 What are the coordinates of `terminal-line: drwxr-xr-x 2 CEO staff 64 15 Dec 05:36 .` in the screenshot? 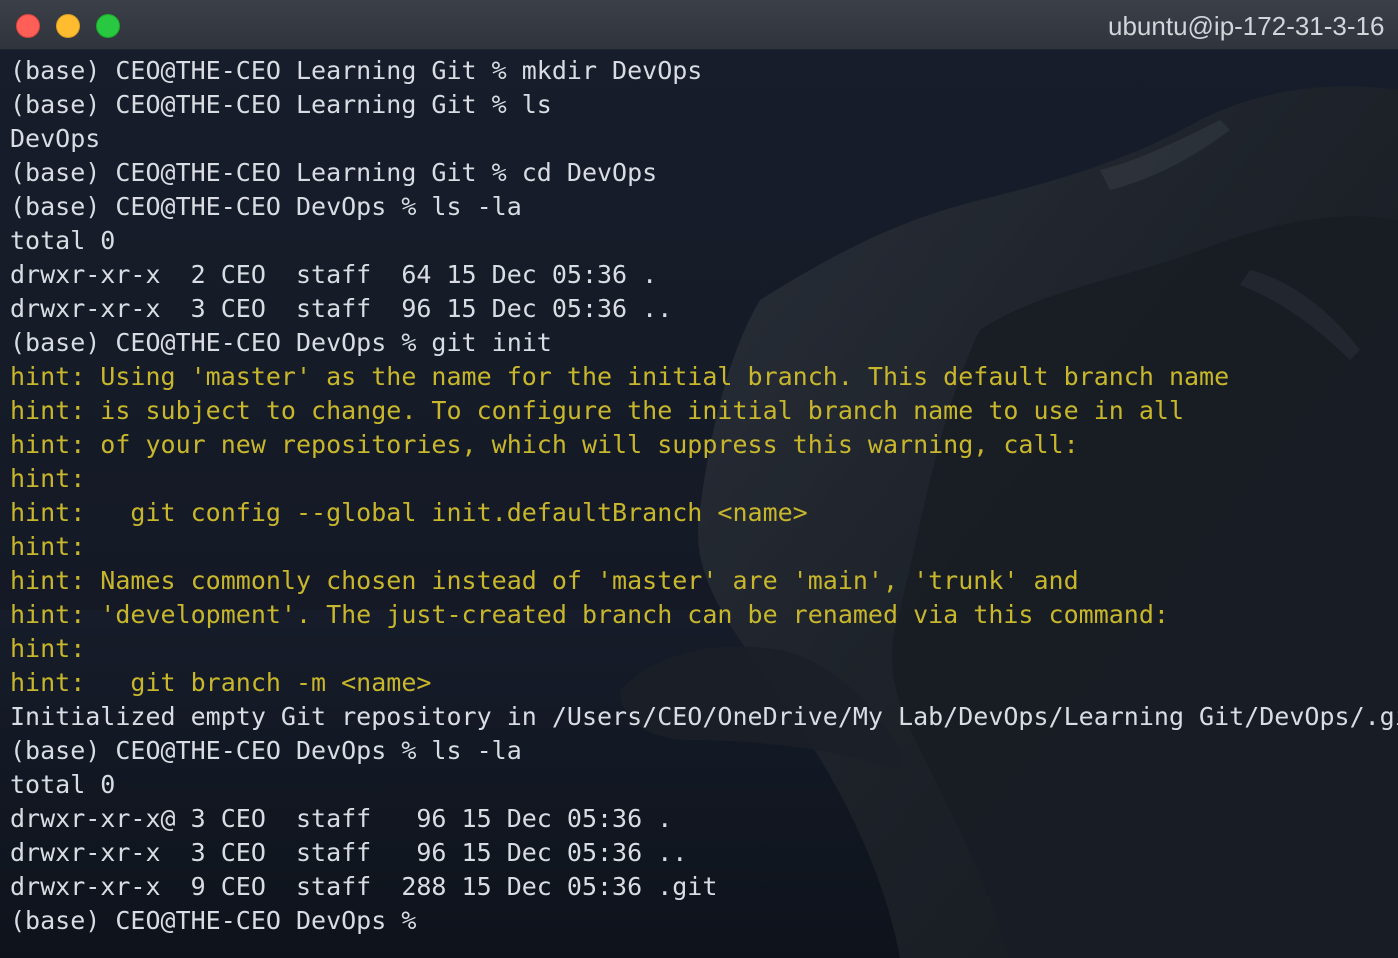 It's located at (334, 274).